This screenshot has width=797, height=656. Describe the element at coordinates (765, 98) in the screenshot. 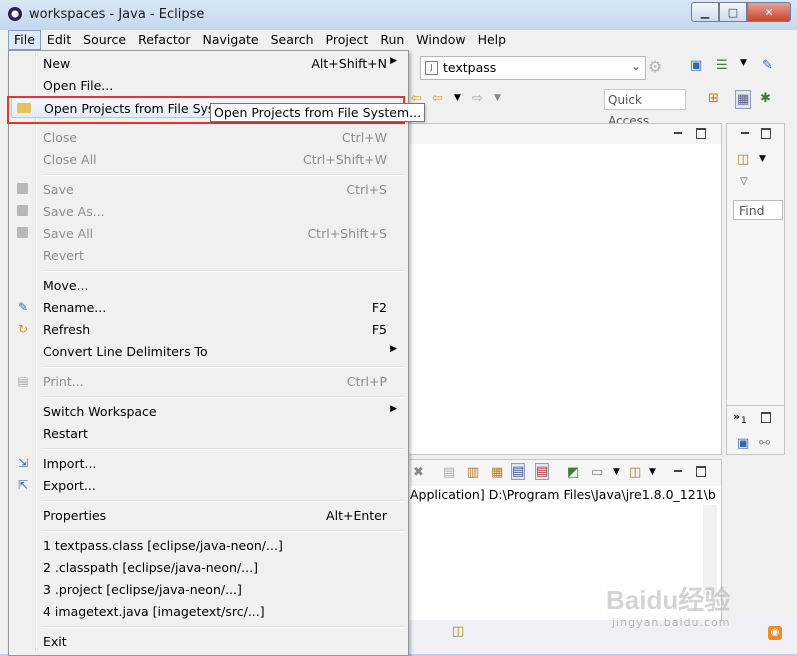

I see `debug-perspective-icon: ✱` at that location.